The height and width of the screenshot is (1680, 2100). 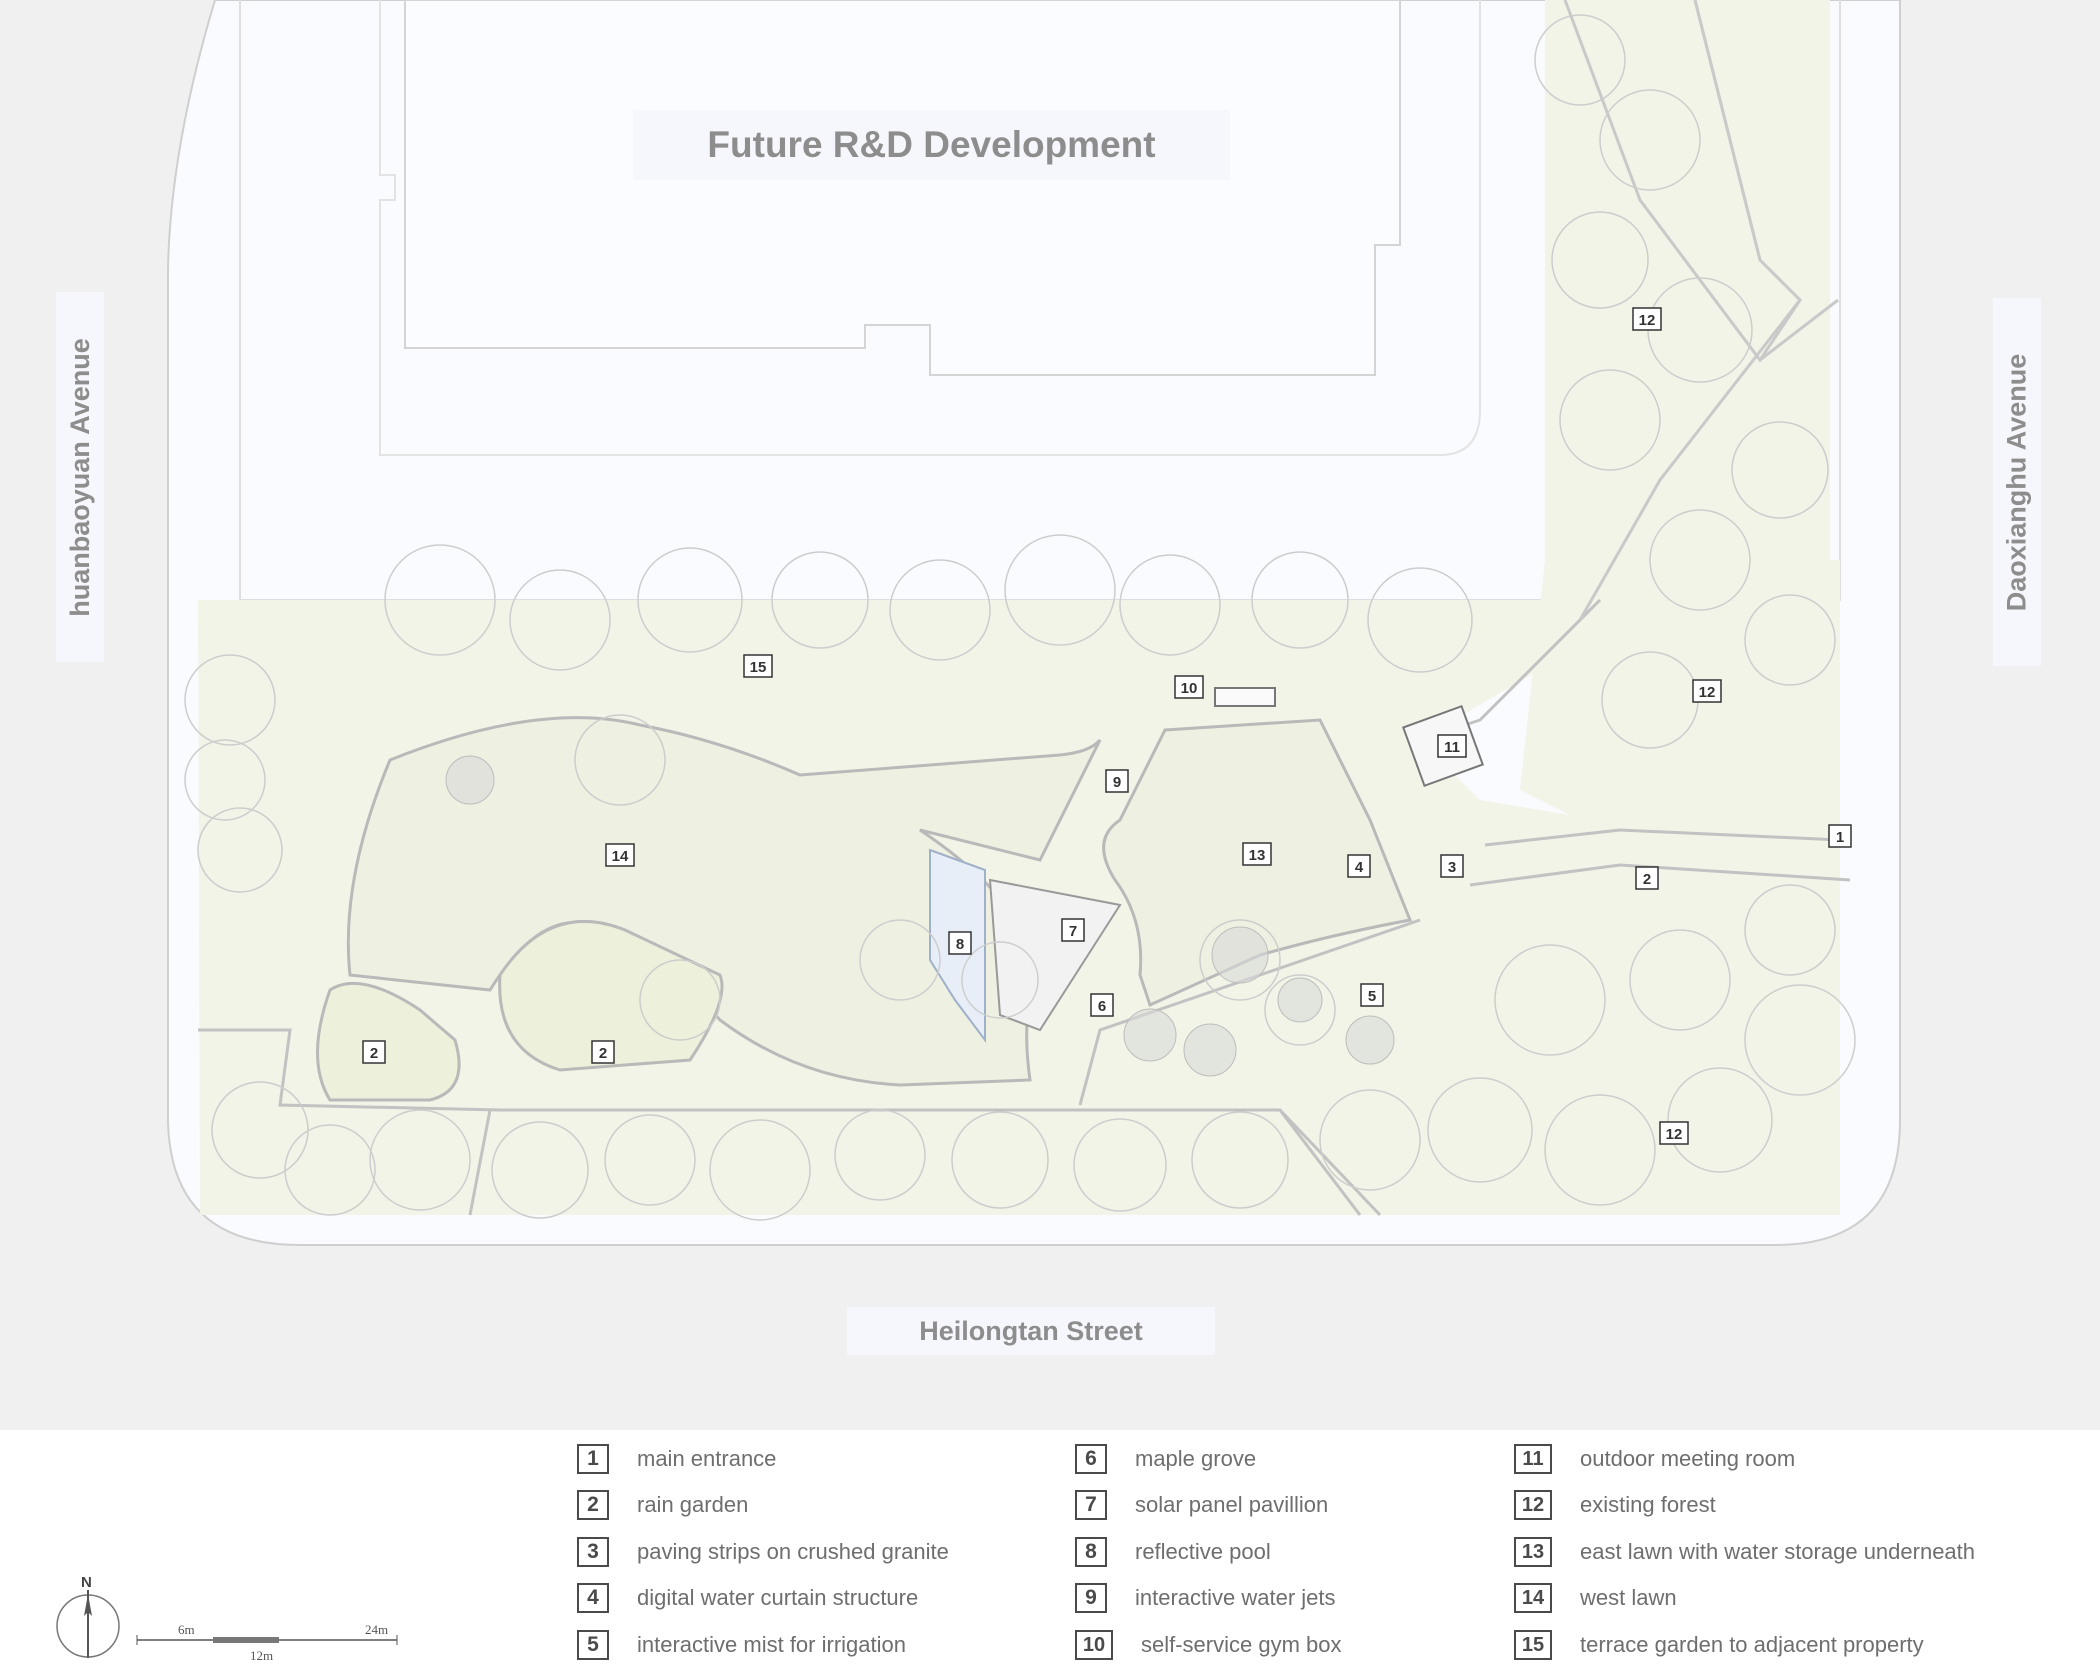 I want to click on plan-marker-15: 15, so click(x=758, y=666).